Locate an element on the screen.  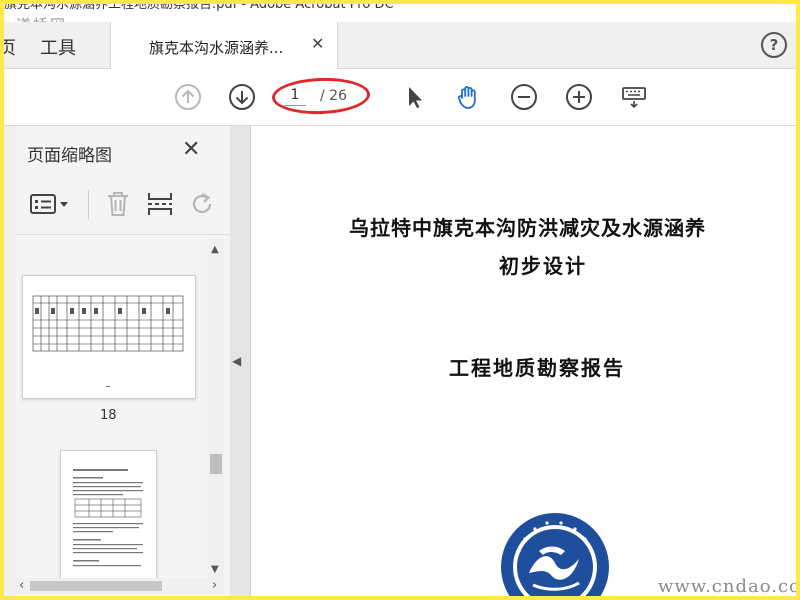
scroll-left-icon: ‹ is located at coordinates (21, 585).